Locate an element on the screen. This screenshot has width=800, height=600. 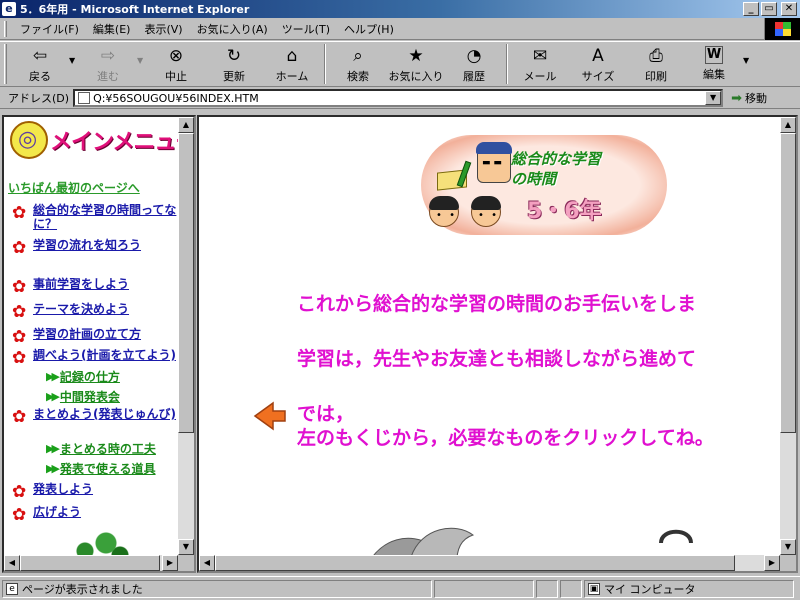
forward-dropdown: ▼ is located at coordinates (142, 60).